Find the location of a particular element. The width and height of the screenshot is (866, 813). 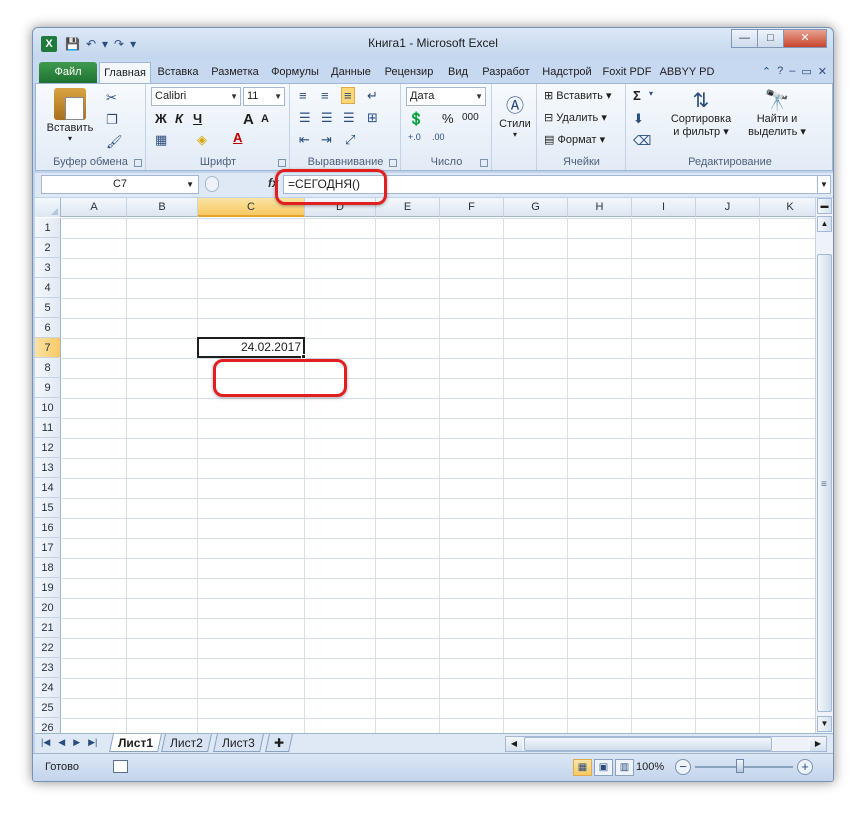

underline-button: Ч is located at coordinates (197, 118).